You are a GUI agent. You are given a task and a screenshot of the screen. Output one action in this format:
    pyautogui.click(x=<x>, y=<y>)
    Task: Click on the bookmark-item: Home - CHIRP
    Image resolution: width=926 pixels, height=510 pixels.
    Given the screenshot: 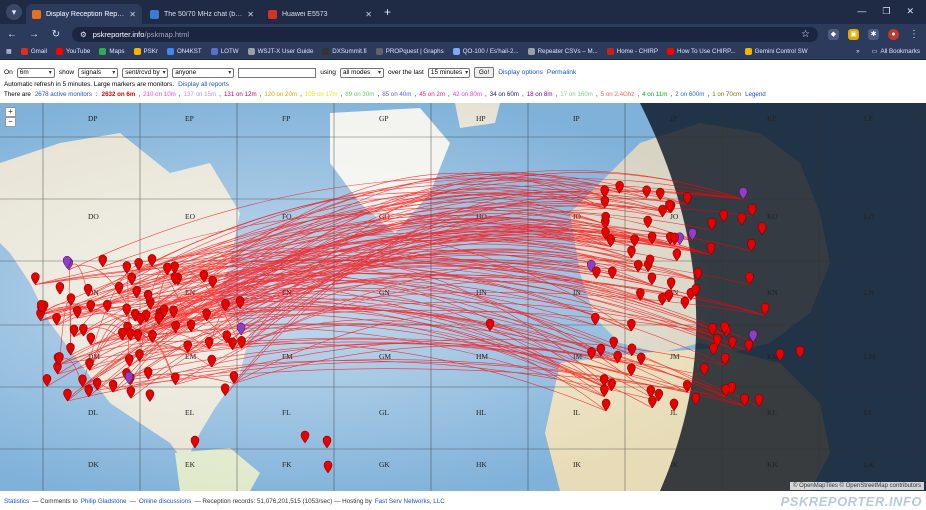 What is the action you would take?
    pyautogui.click(x=632, y=51)
    